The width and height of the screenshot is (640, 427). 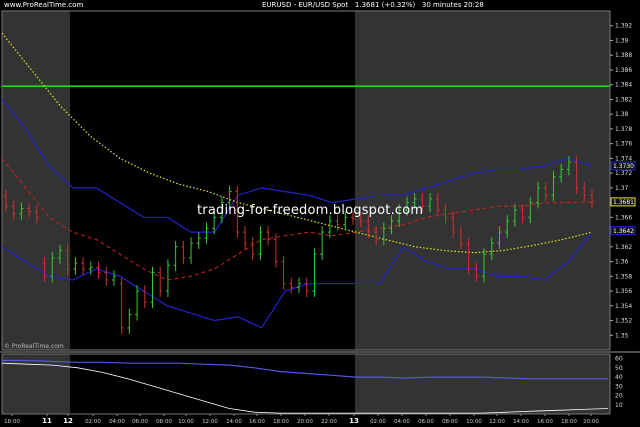 I want to click on y-tick-label: 1.36, so click(x=622, y=262).